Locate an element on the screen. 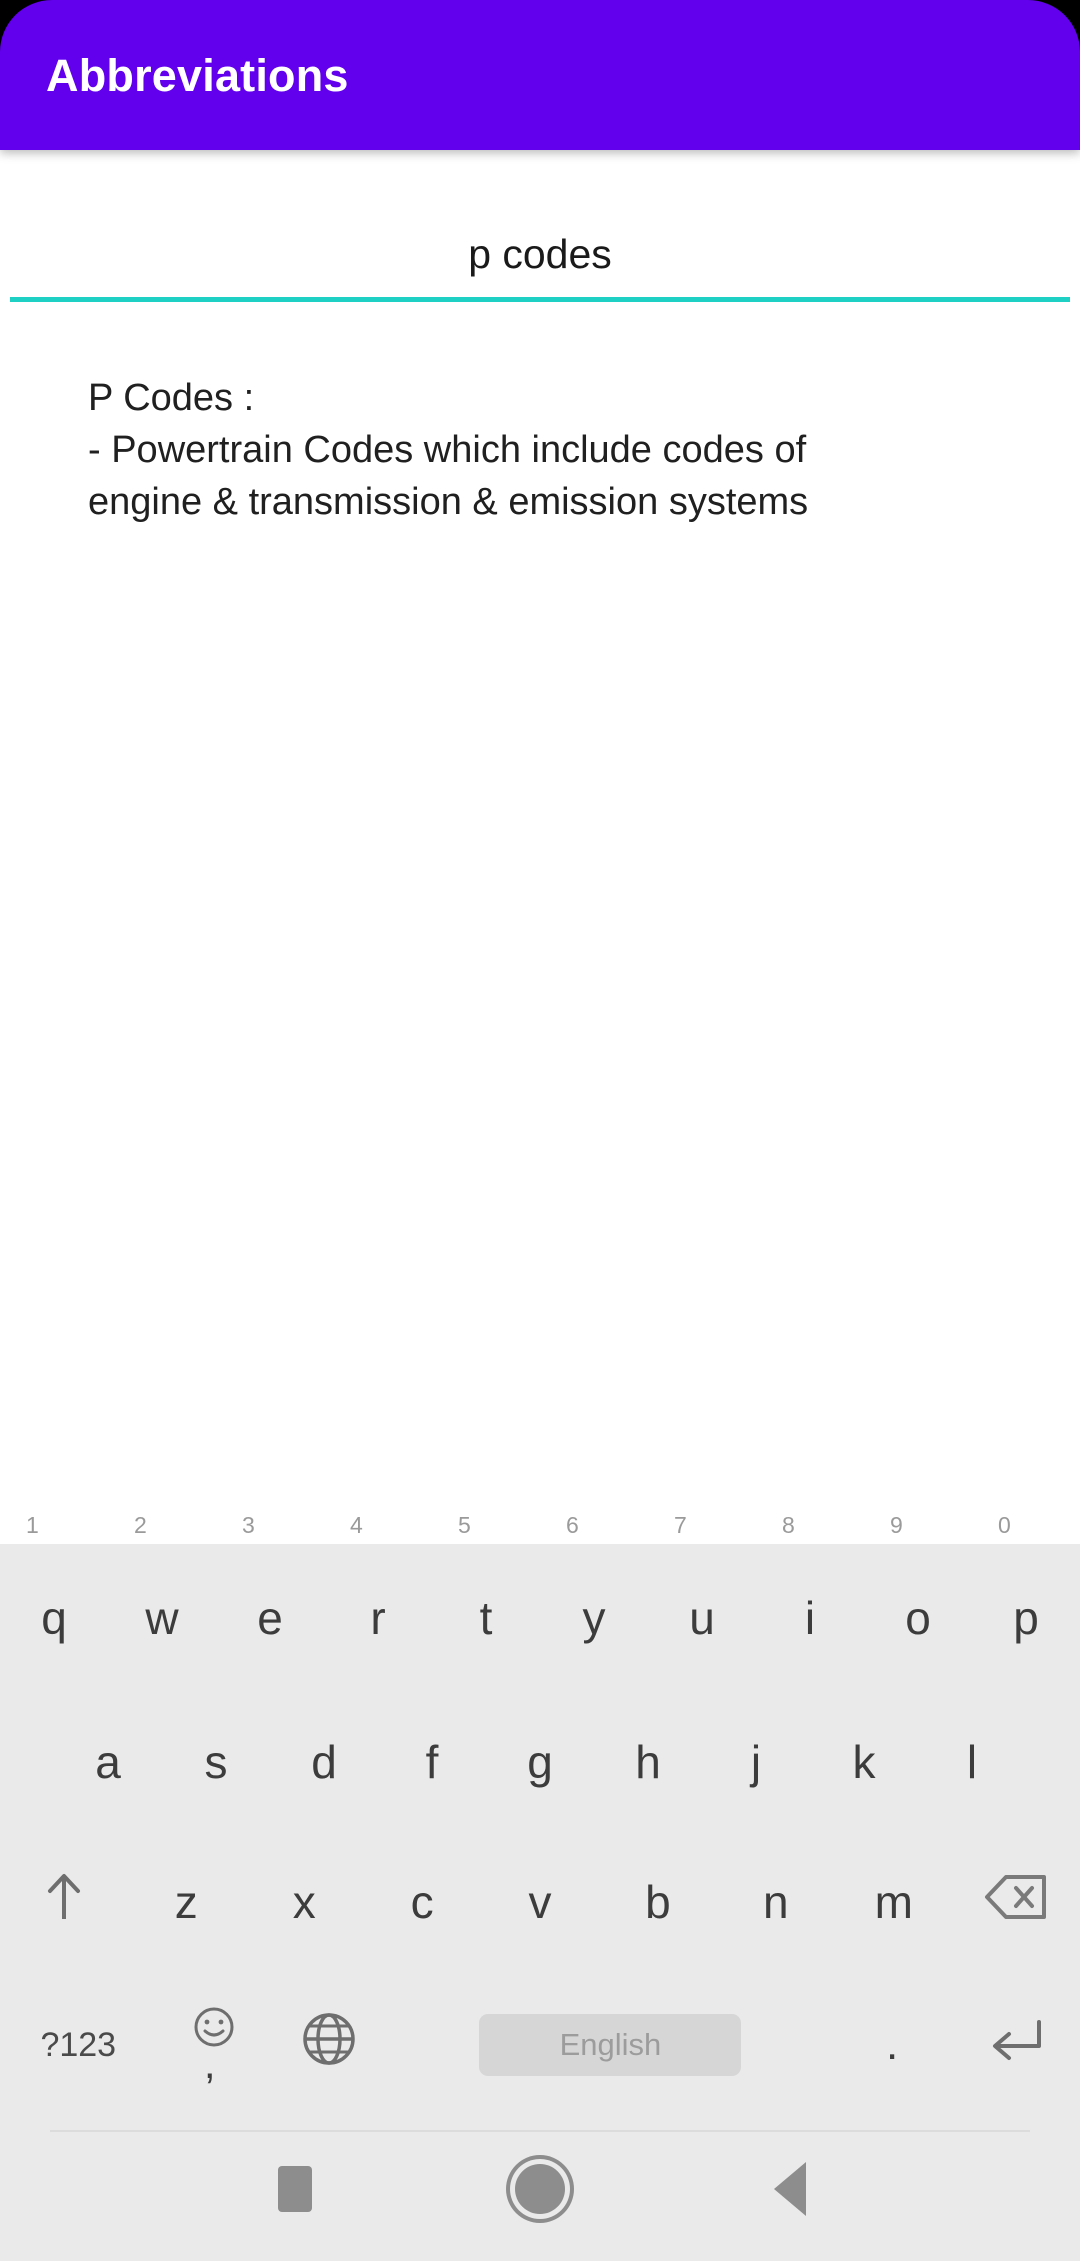 The image size is (1080, 2261). shift-key is located at coordinates (63, 1902).